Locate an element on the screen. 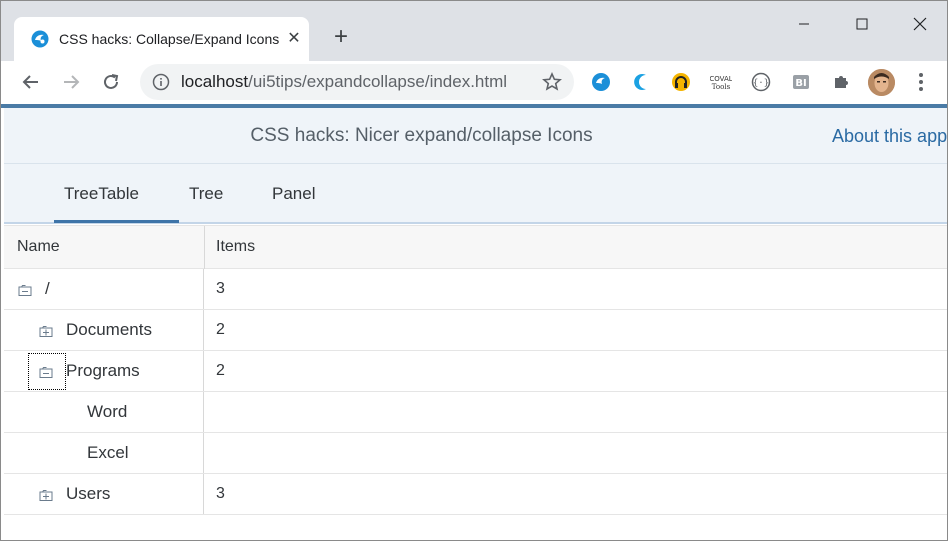 This screenshot has width=948, height=541. name-cell: Documents is located at coordinates (104, 330).